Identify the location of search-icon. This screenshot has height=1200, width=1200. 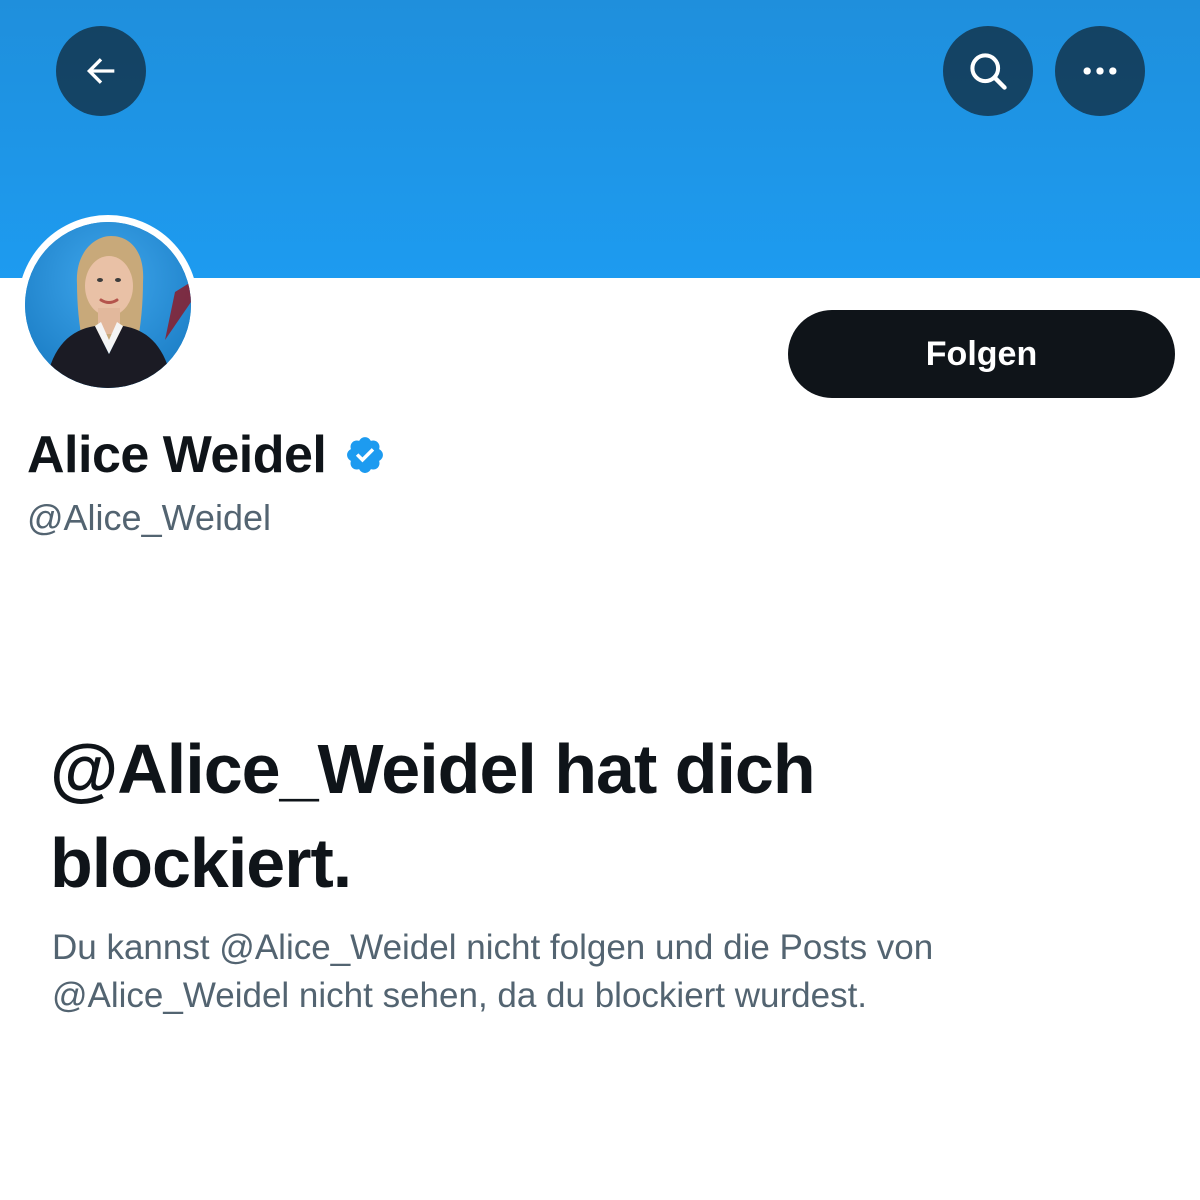
(988, 71).